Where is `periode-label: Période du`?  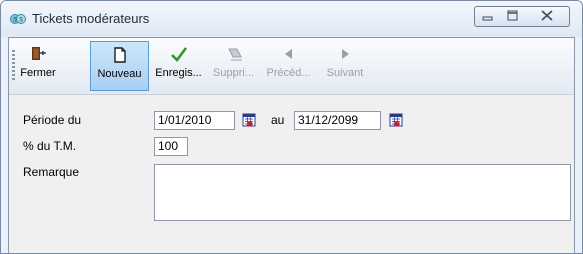
periode-label: Période du is located at coordinates (52, 120).